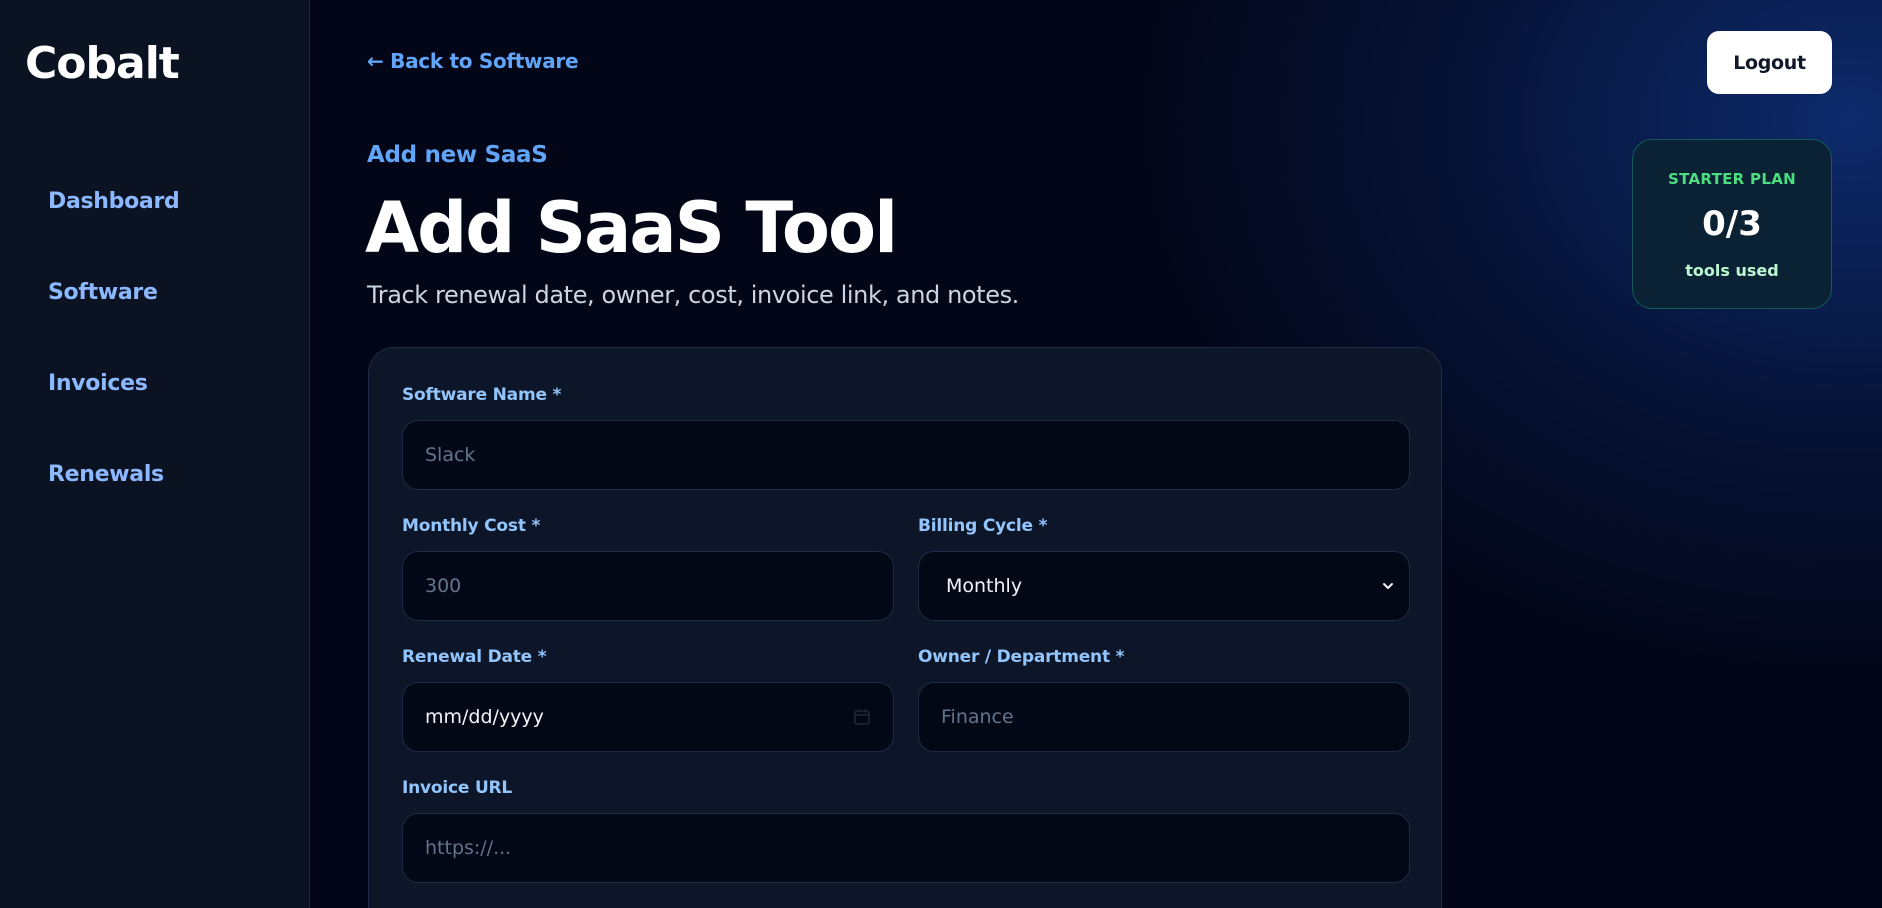 This screenshot has width=1882, height=908. I want to click on plan-usage-count: 0/3, so click(1732, 224).